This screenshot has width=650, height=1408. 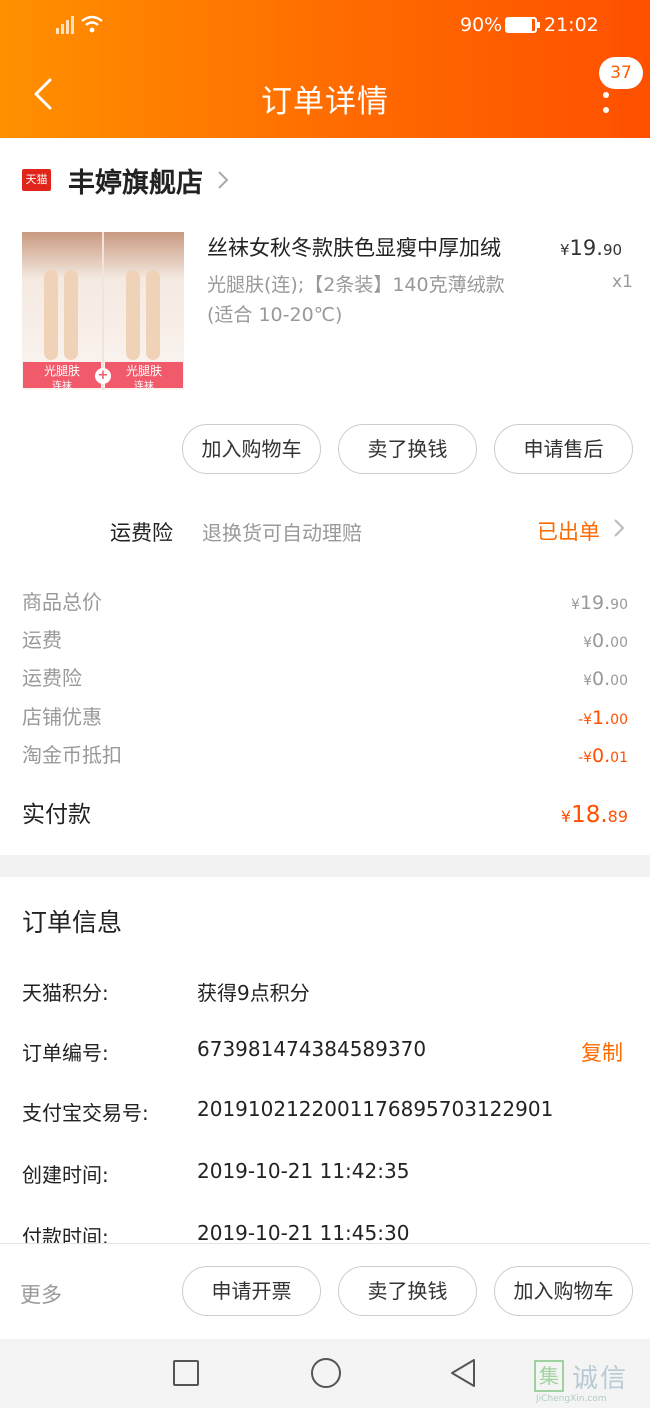 What do you see at coordinates (251, 1291) in the screenshot?
I see `request-invoice-button: 申请开票` at bounding box center [251, 1291].